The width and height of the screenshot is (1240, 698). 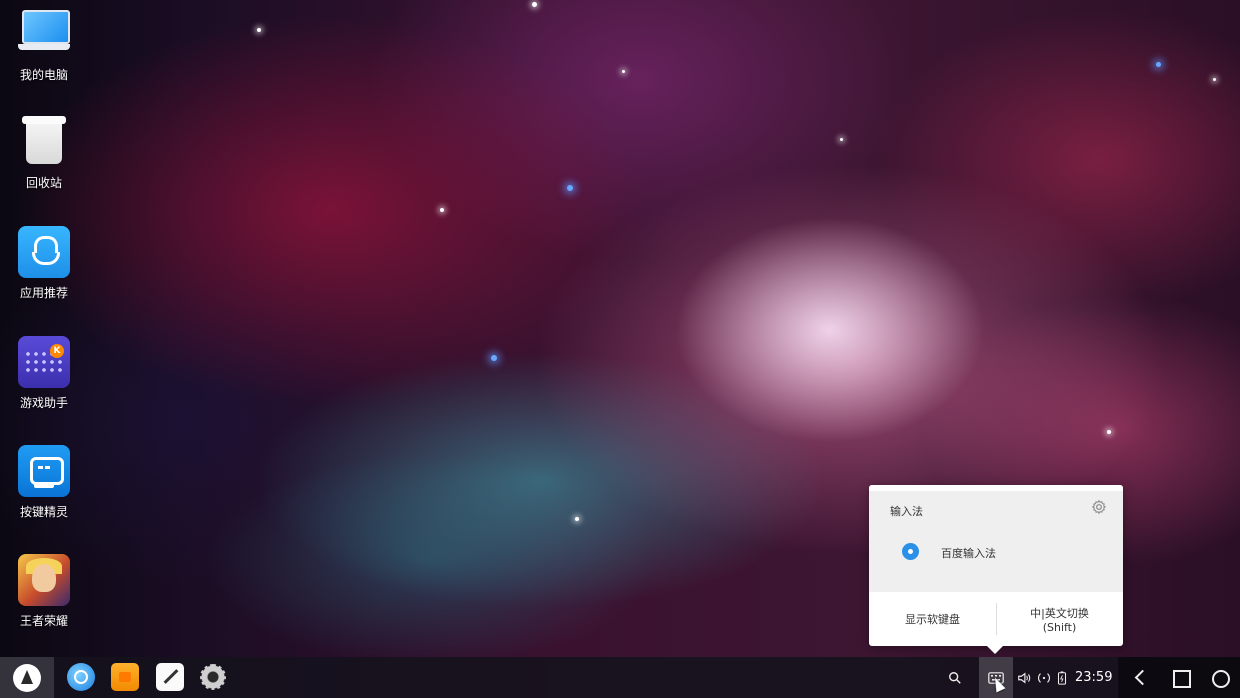 What do you see at coordinates (955, 677) in the screenshot?
I see `search-icon` at bounding box center [955, 677].